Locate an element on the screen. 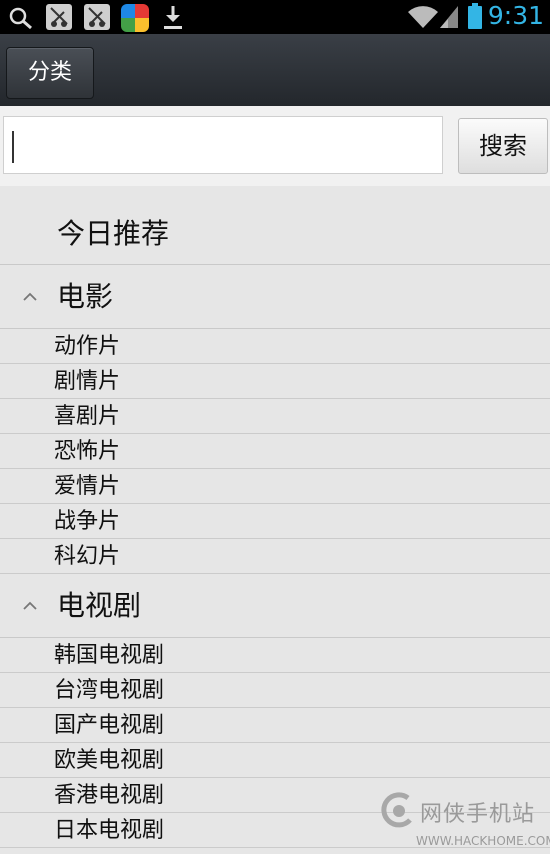 This screenshot has height=854, width=550. watermark: 网侠手机站 WWW.HACKHOME.COM is located at coordinates (464, 821).